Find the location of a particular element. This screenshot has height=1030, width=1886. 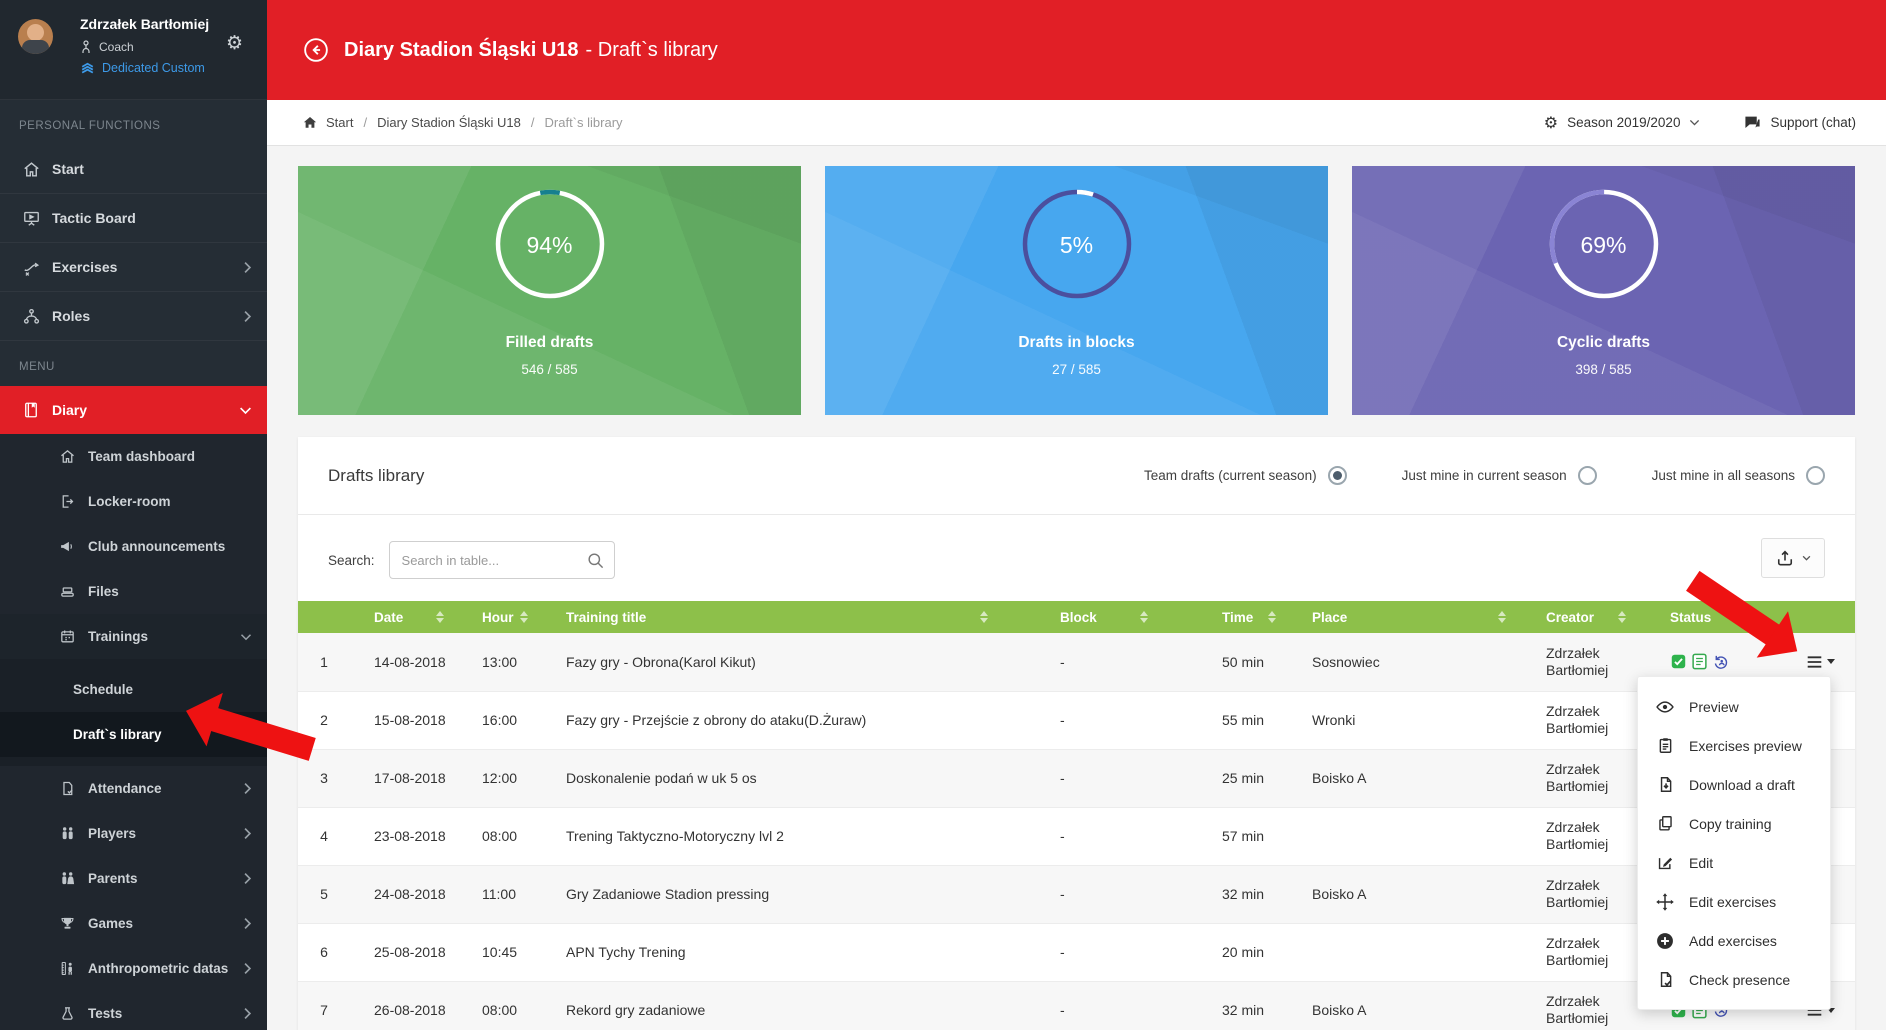

clipboard-icon is located at coordinates (1665, 745).